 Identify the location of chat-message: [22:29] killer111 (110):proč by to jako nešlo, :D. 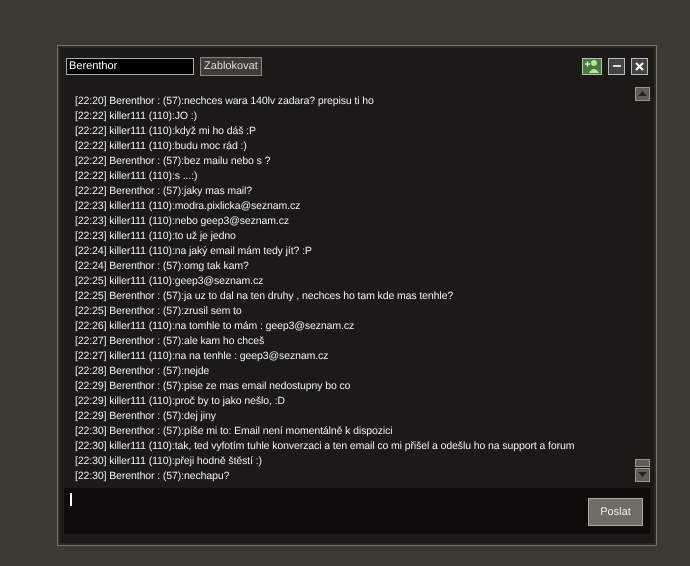
(180, 401).